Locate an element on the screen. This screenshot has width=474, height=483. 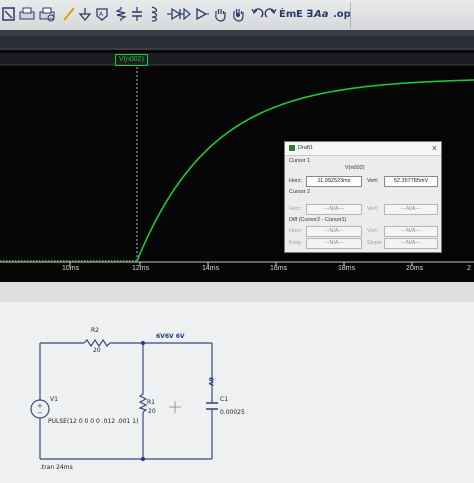
op-directive-tool: .op is located at coordinates (342, 14).